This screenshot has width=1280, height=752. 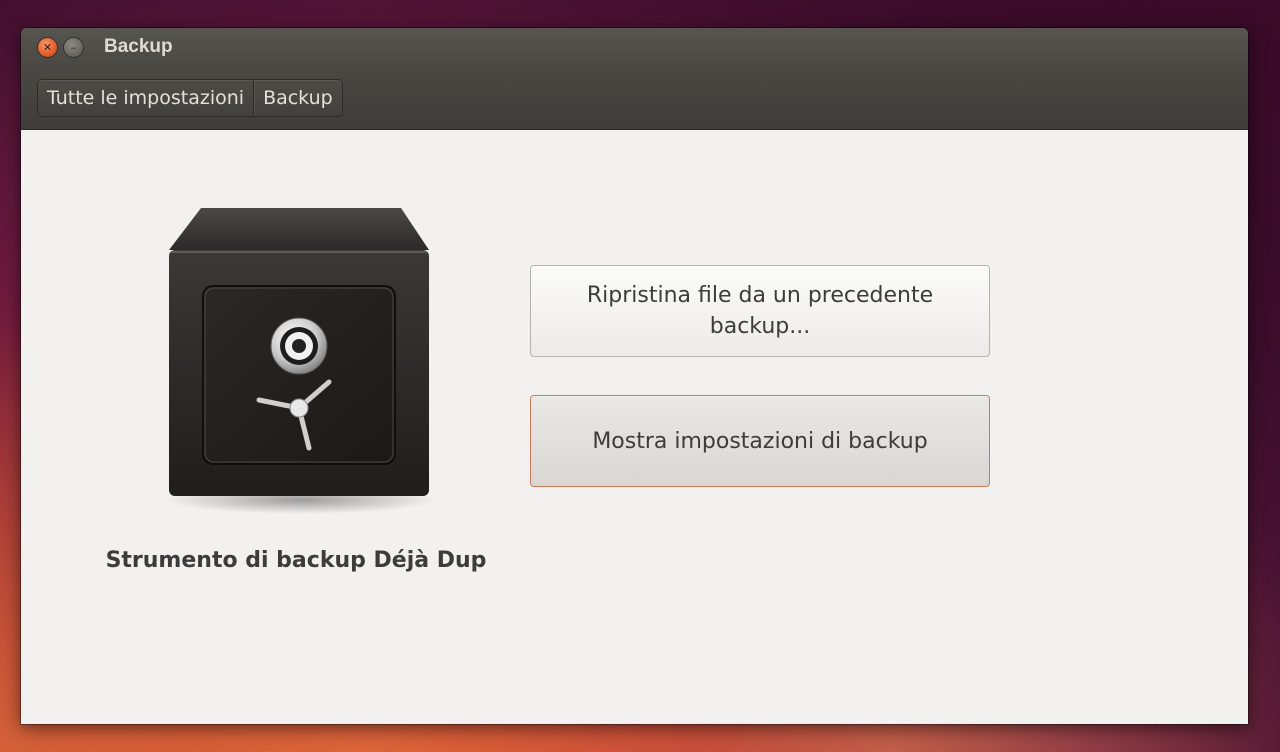 I want to click on close-button: ✕, so click(x=47, y=47).